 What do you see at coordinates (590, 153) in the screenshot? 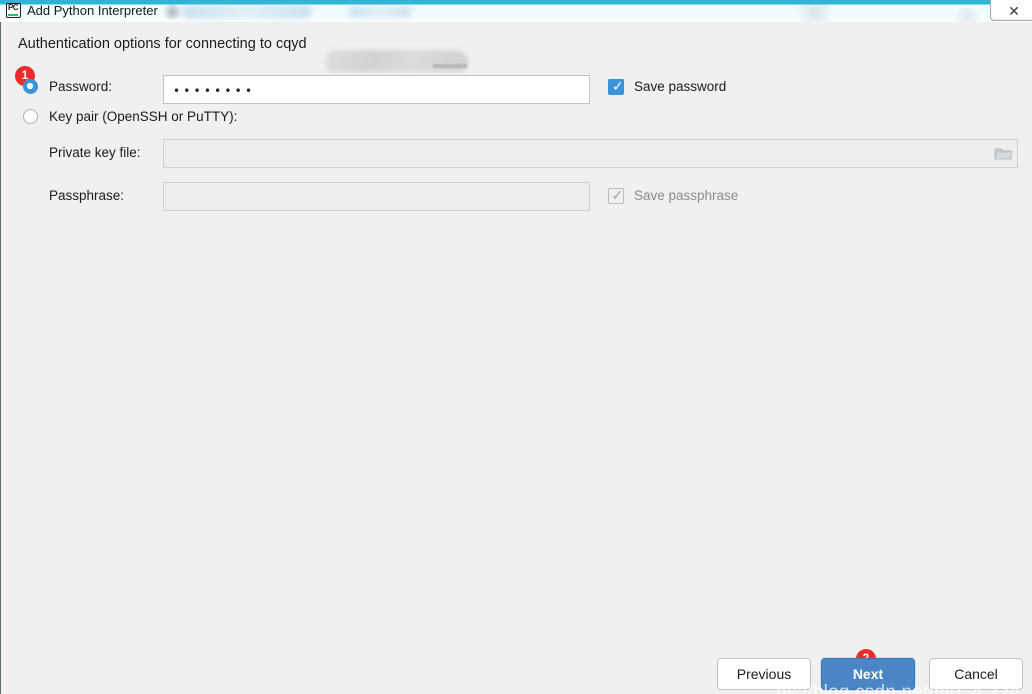
I see `private-key-input` at bounding box center [590, 153].